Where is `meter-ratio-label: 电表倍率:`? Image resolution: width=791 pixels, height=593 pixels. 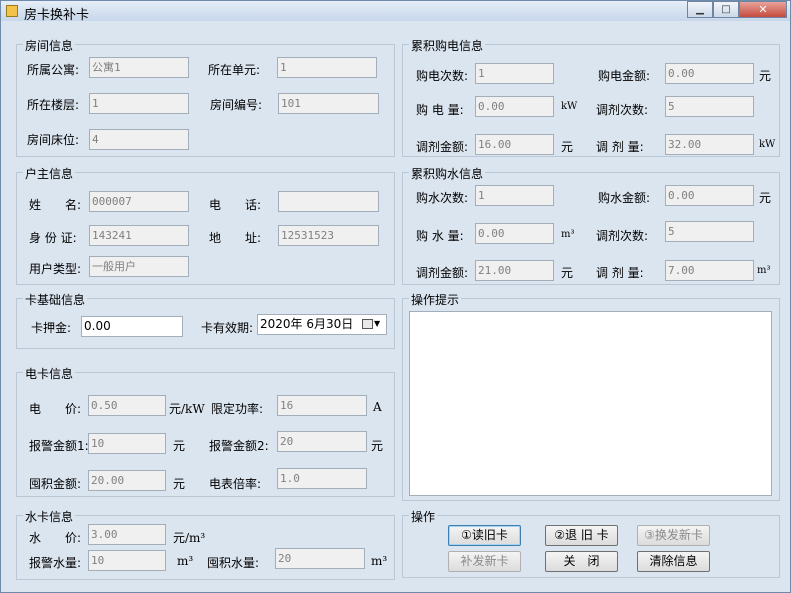
meter-ratio-label: 电表倍率: is located at coordinates (235, 484).